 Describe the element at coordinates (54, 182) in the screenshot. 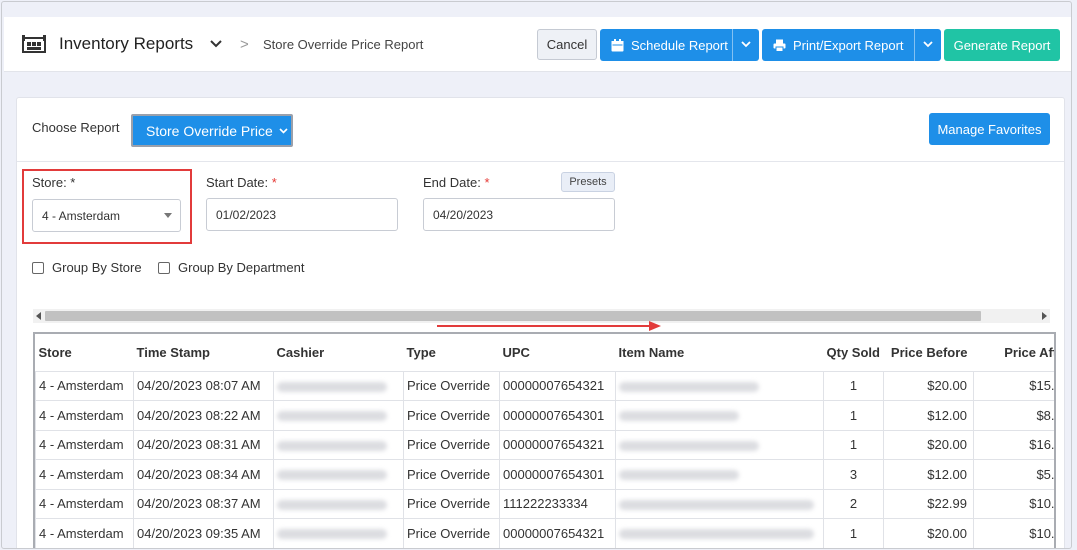

I see `store-label: Store: *` at that location.